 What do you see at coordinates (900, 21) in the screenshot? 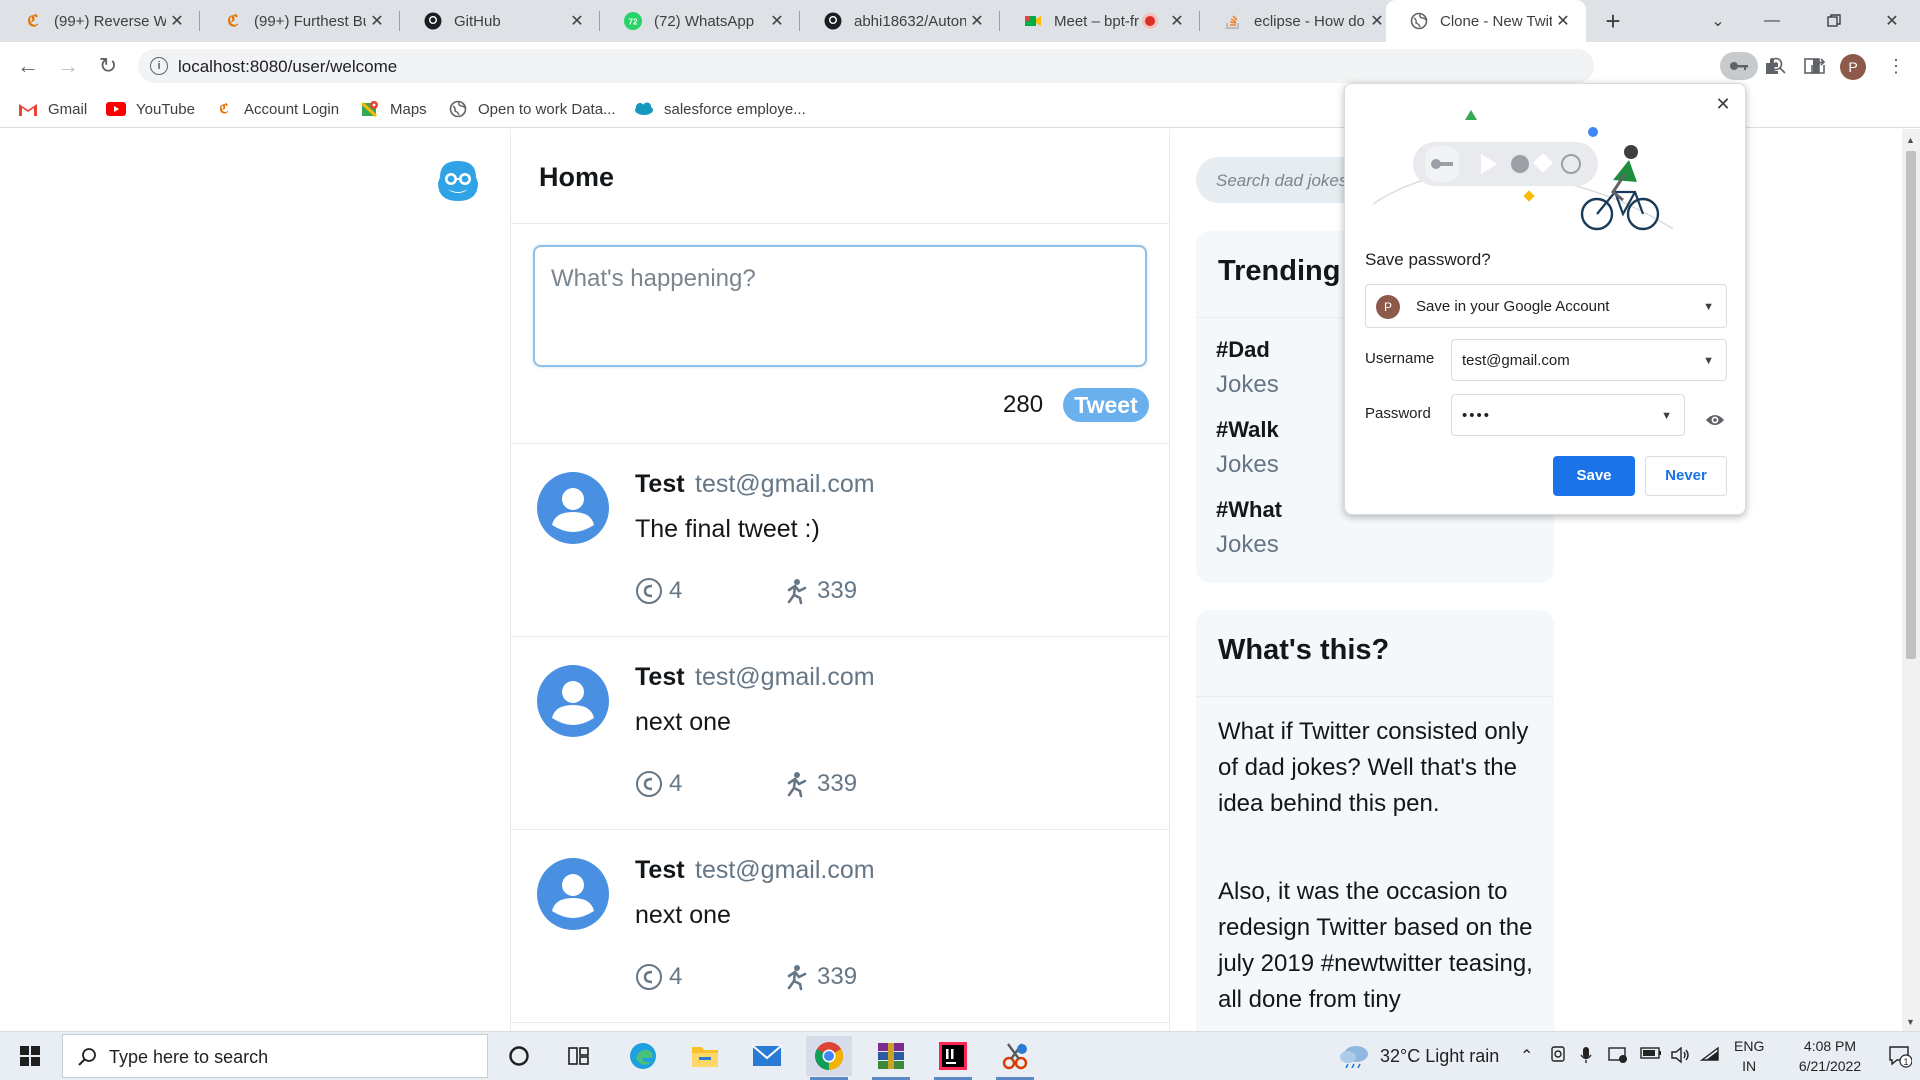
I see `tab-github-repo: abhi18632/Auton ✕` at bounding box center [900, 21].